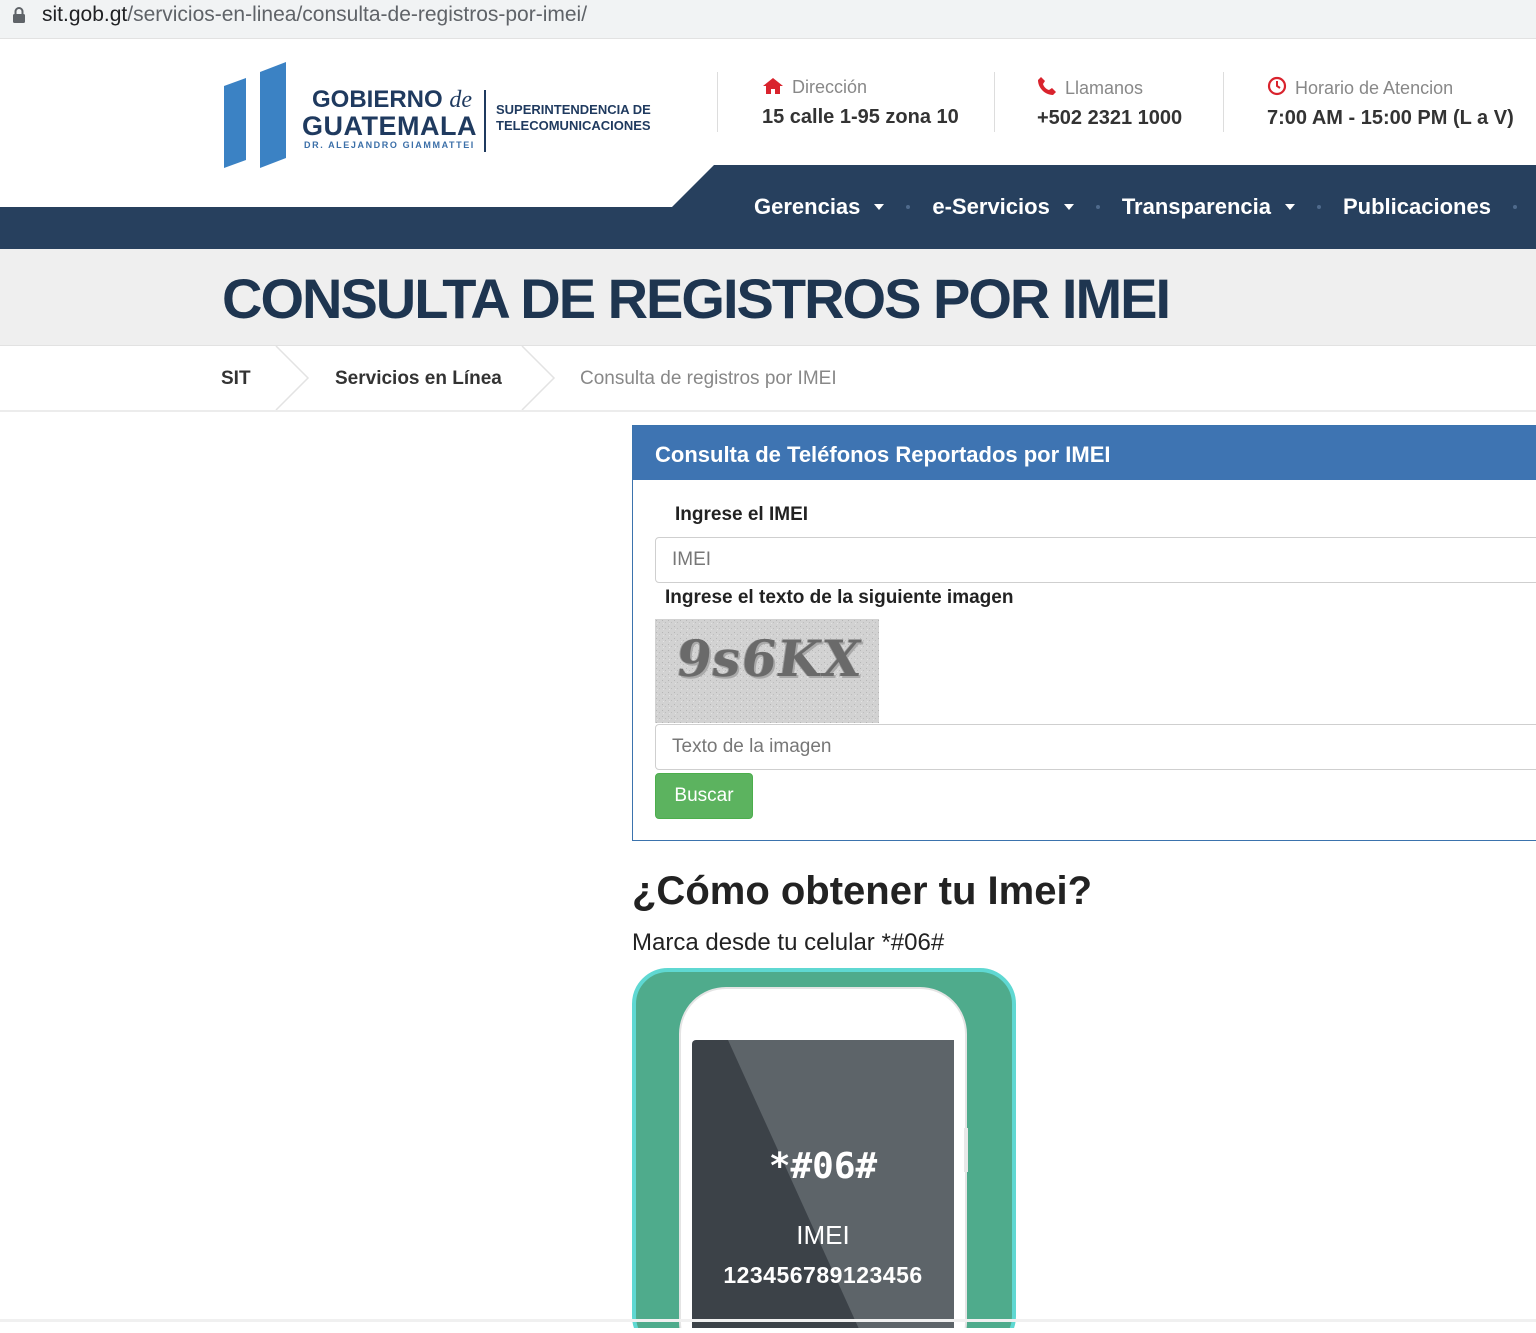 This screenshot has width=1536, height=1333. I want to click on nav-gerencias: Gerencias, so click(819, 207).